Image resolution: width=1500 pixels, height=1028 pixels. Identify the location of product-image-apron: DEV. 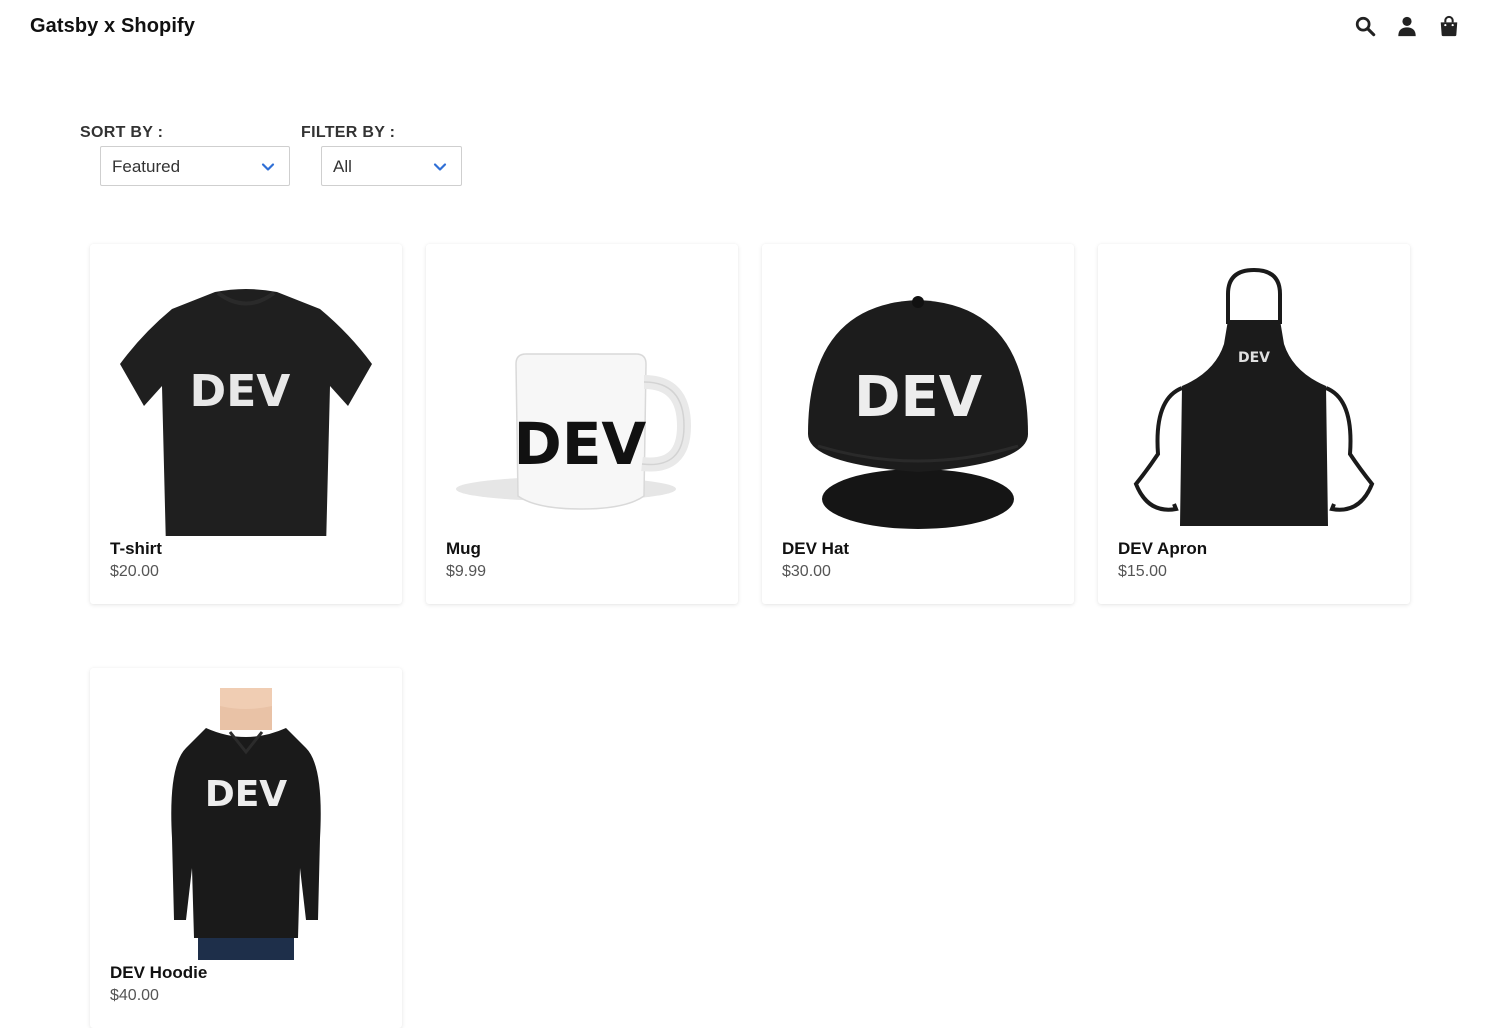
(1254, 400).